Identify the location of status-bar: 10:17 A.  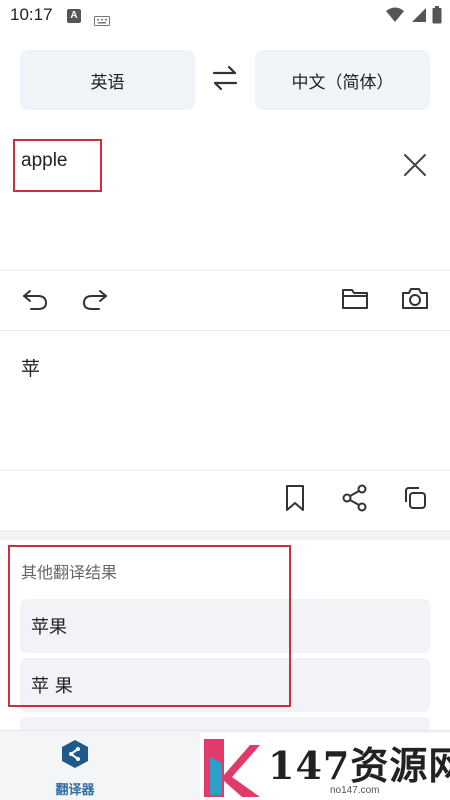
(225, 16).